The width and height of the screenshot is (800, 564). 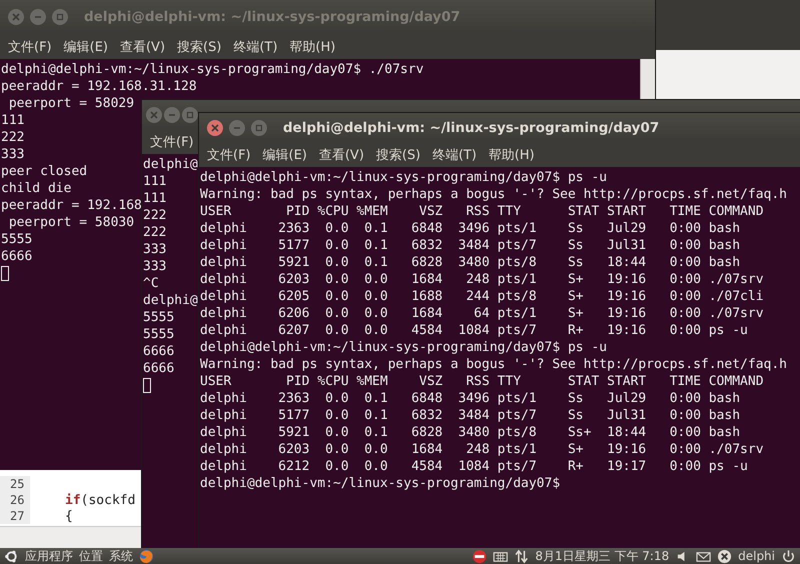 What do you see at coordinates (756, 556) in the screenshot?
I see `user-name: delphi` at bounding box center [756, 556].